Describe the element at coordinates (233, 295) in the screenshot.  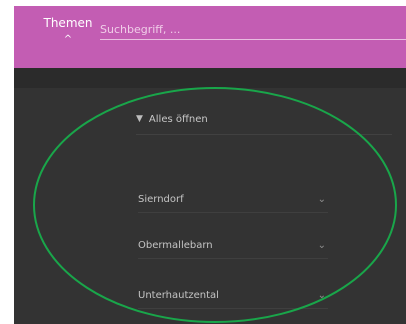
I see `list-item-unterhautzental: Unterhautzental ⌄` at that location.